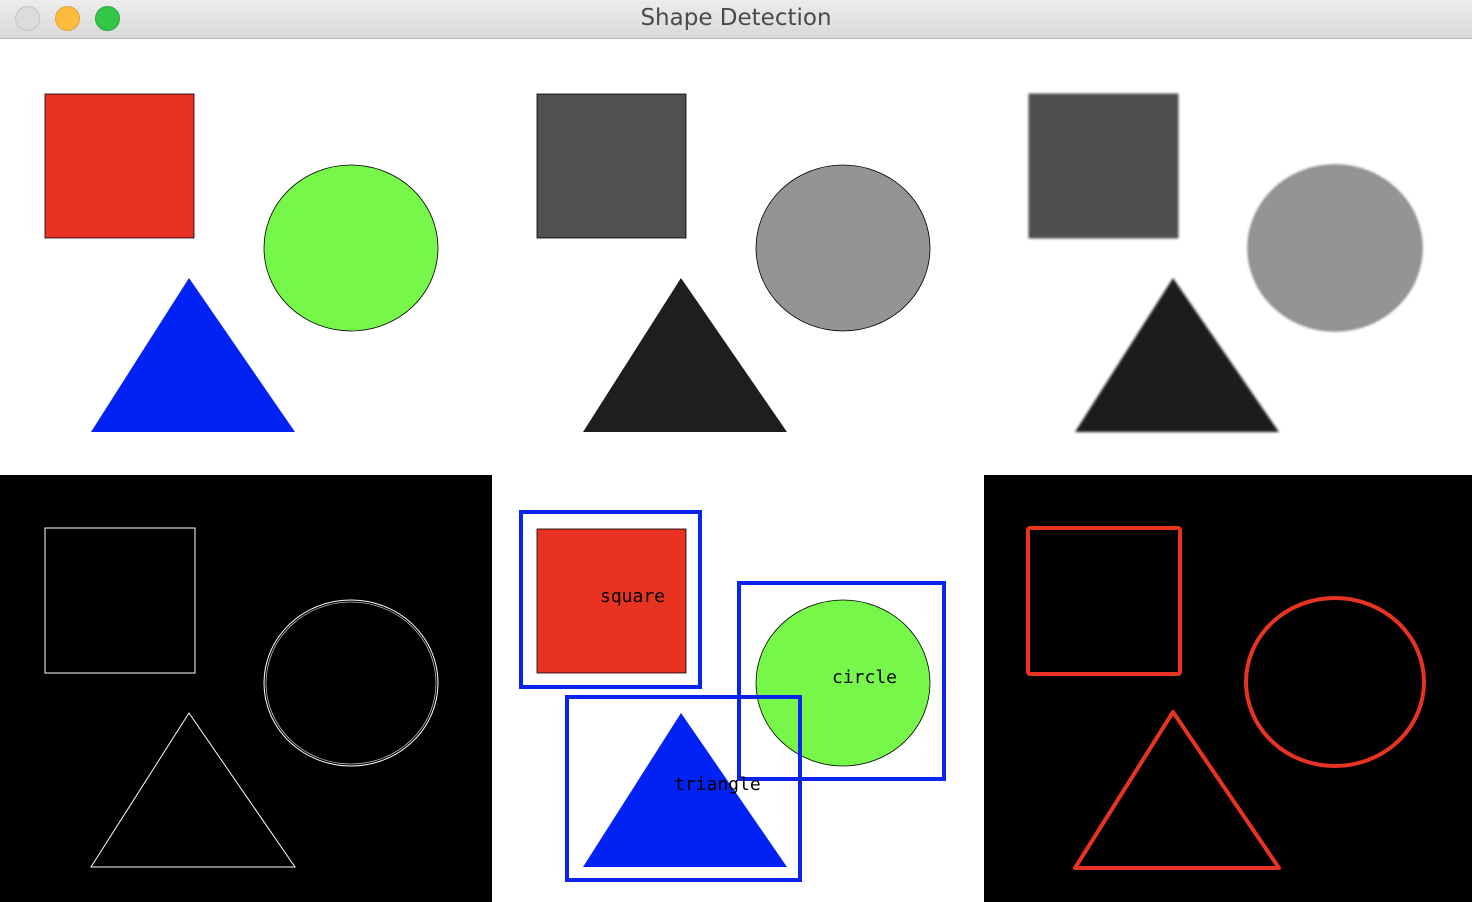 This screenshot has height=902, width=1472. I want to click on gray-square, so click(611, 166).